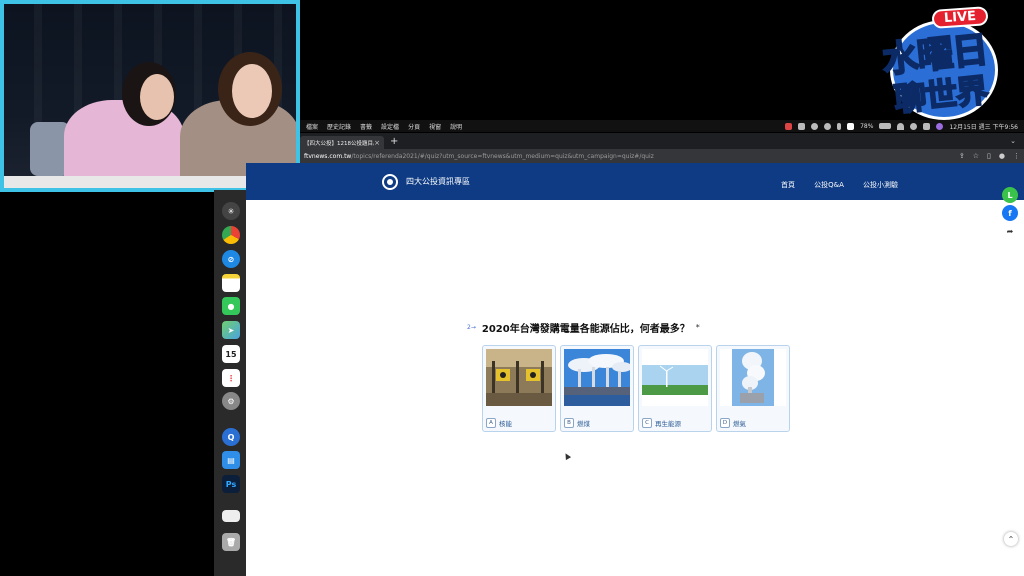  I want to click on folder-icon, so click(231, 516).